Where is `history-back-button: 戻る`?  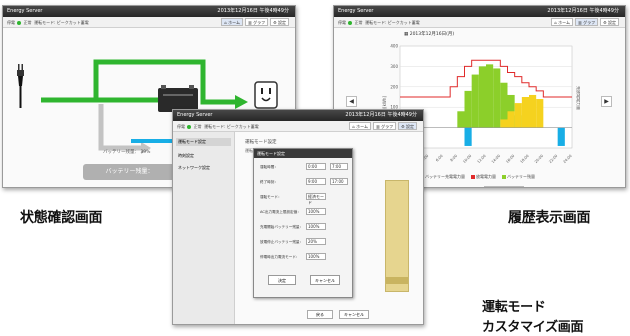 history-back-button: 戻る is located at coordinates (504, 186).